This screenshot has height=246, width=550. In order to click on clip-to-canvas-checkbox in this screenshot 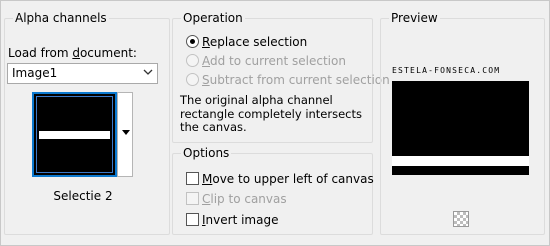, I will do `click(192, 198)`.